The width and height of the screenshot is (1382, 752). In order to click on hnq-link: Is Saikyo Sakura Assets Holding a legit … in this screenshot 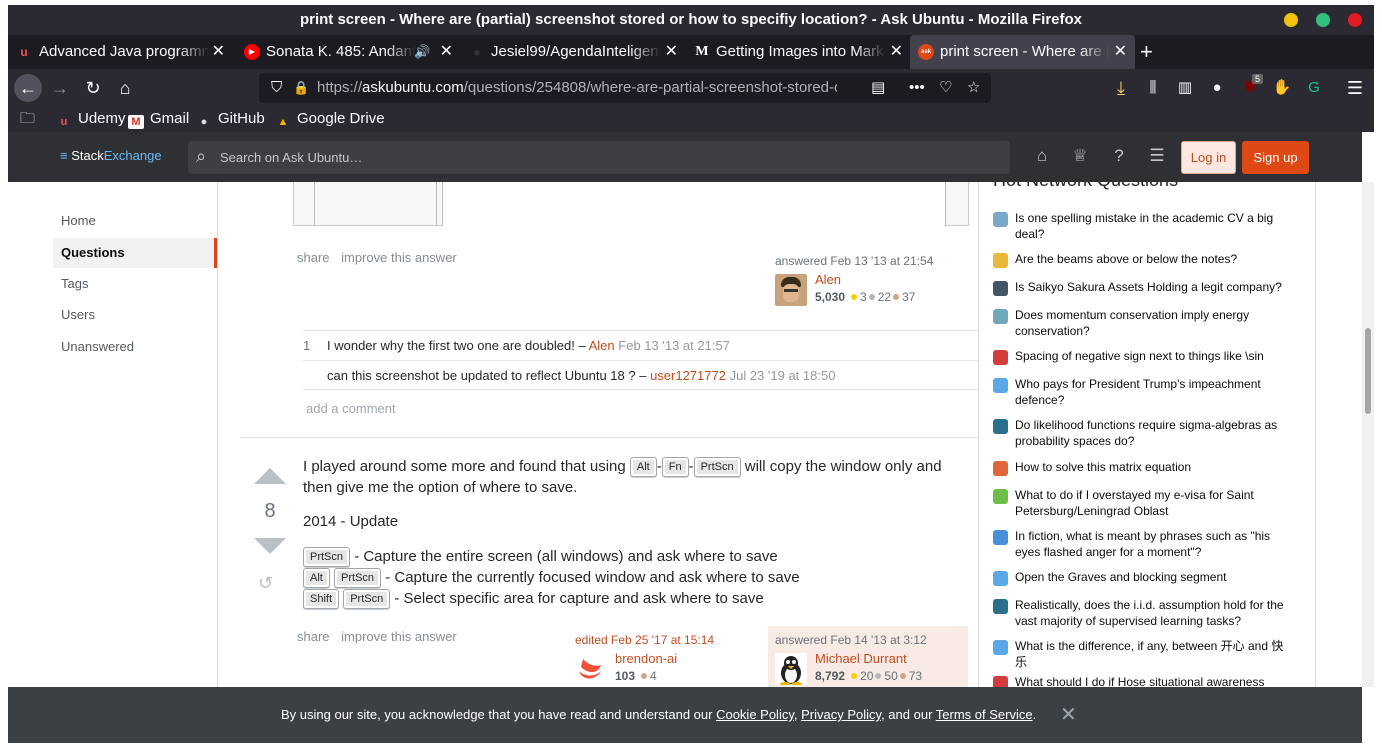, I will do `click(1154, 287)`.